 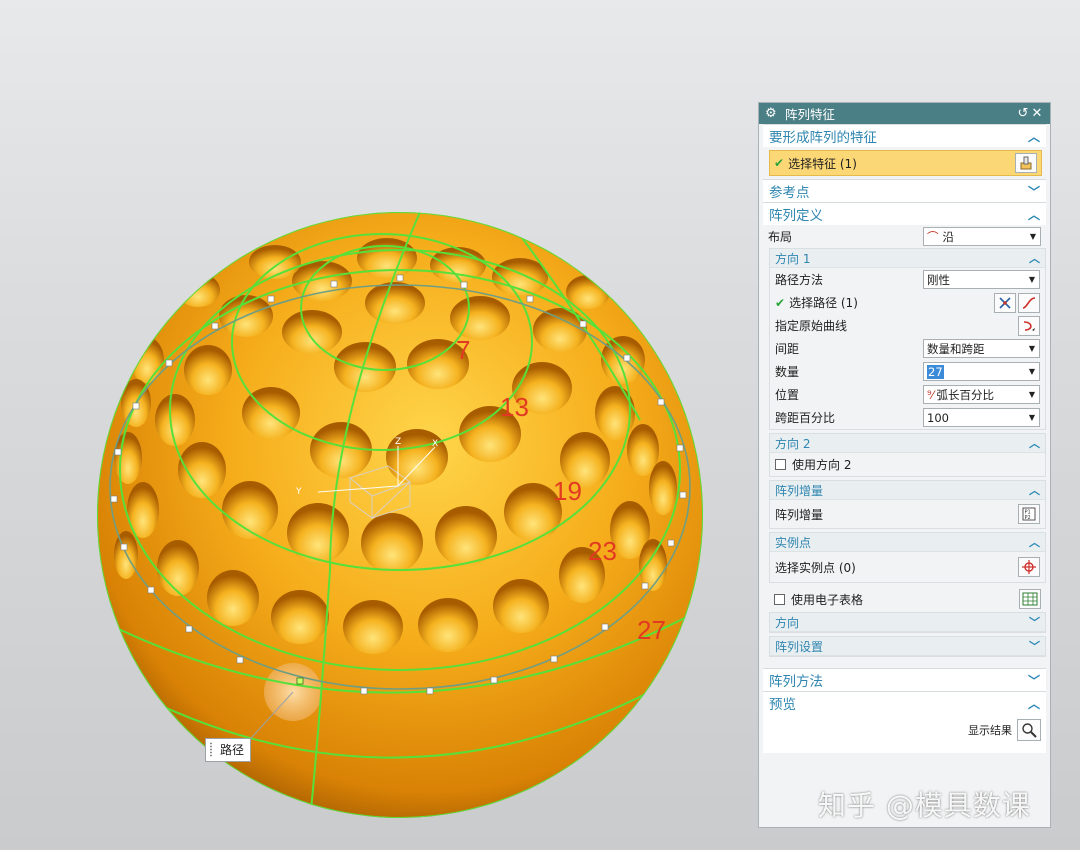 I want to click on path-tag: 路径, so click(x=228, y=750).